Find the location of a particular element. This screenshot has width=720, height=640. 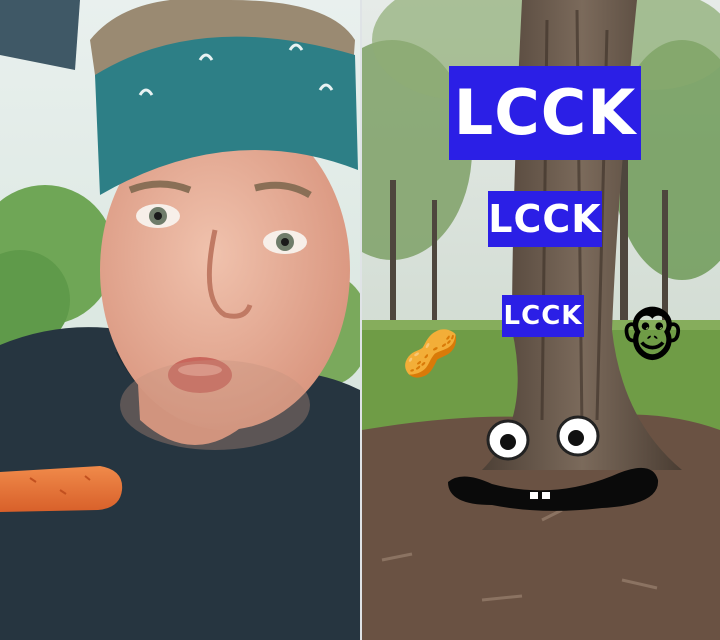

carrot is located at coordinates (61, 489).